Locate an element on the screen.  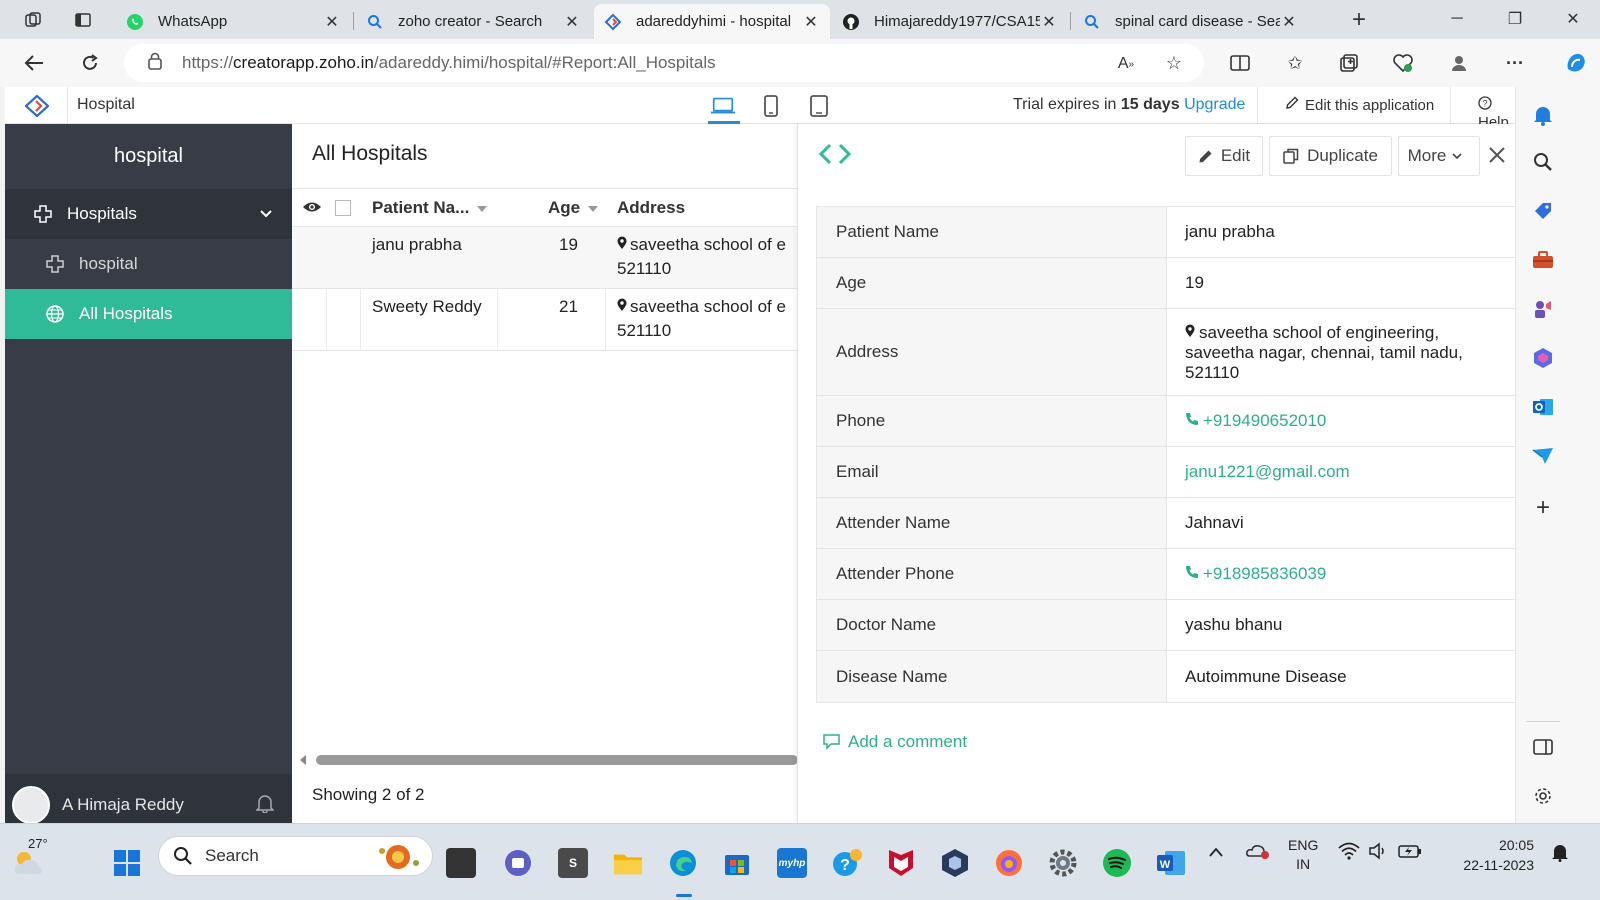
favorite-star-icon: ☆ is located at coordinates (1174, 63).